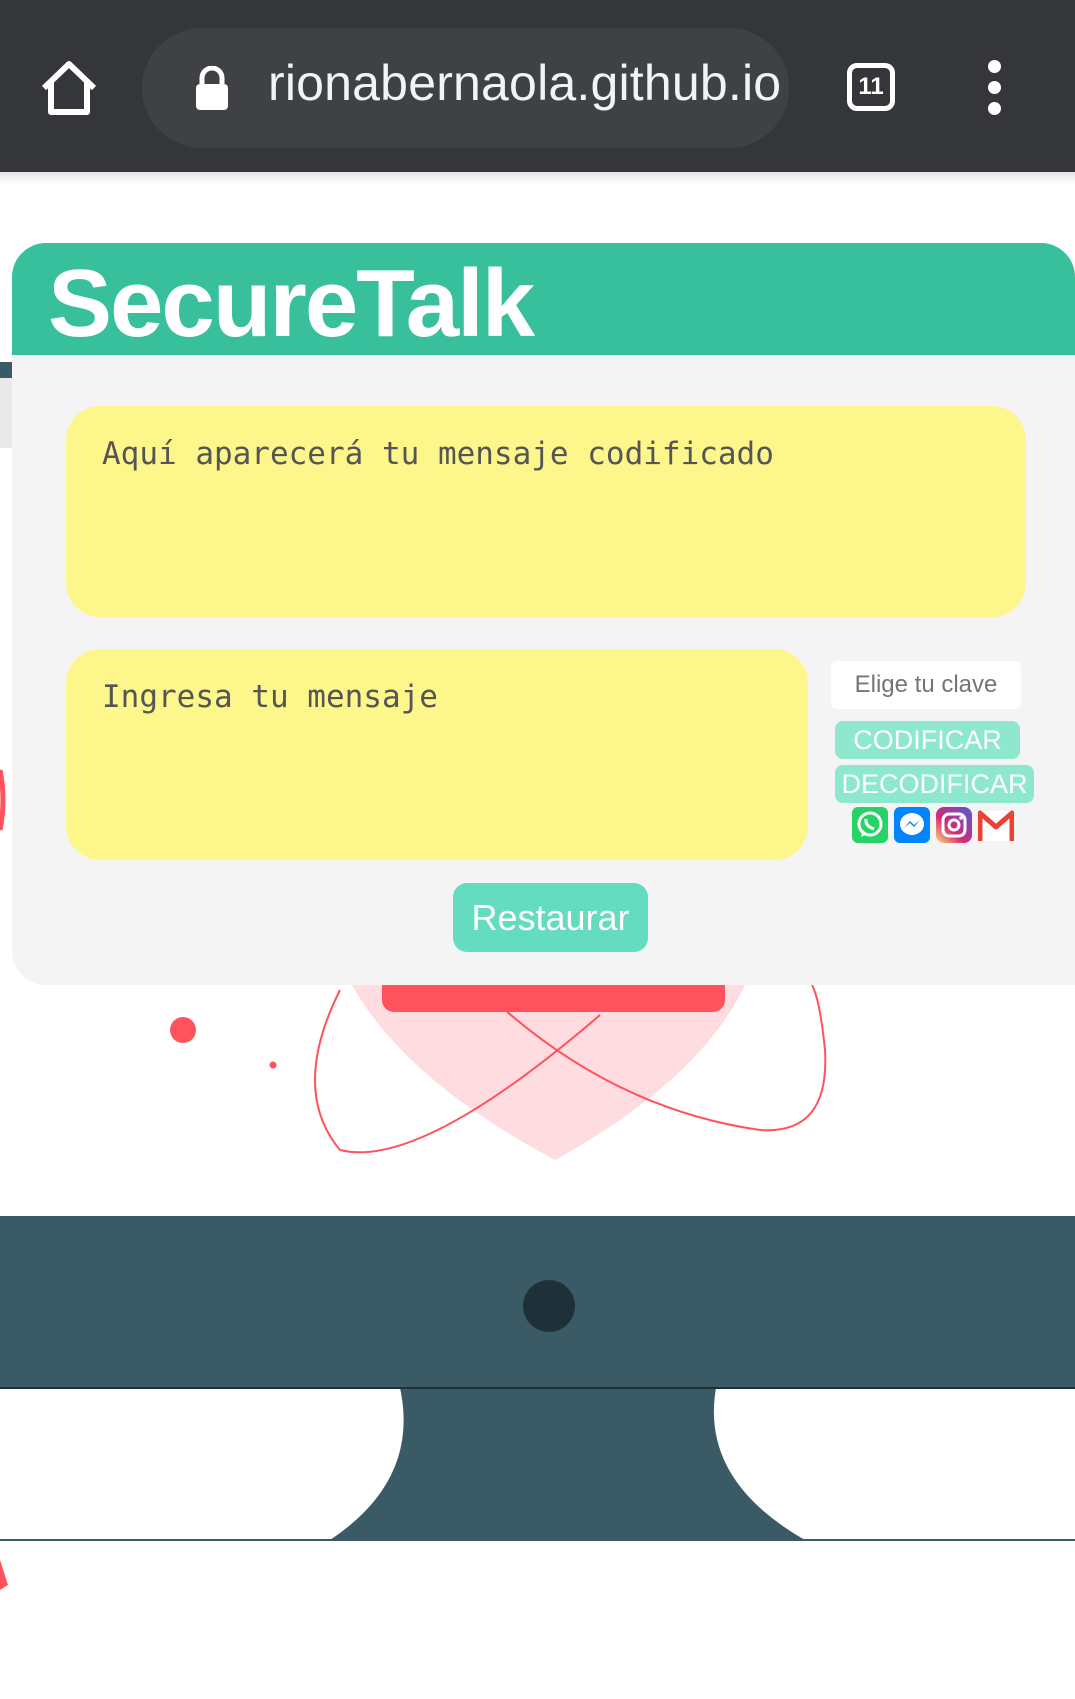  I want to click on encode-button: CODIFICAR, so click(927, 740).